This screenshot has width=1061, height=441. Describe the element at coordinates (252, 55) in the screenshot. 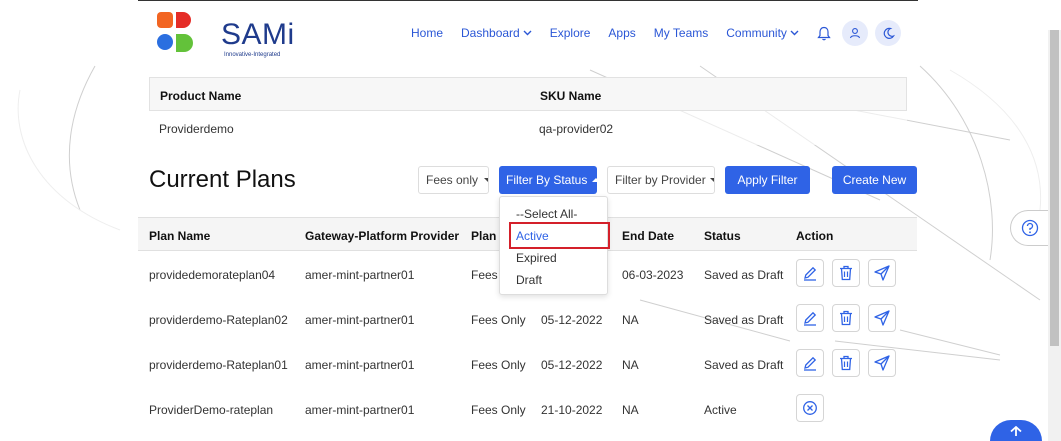

I see `brand-tagline: Innovative-Integrated` at that location.